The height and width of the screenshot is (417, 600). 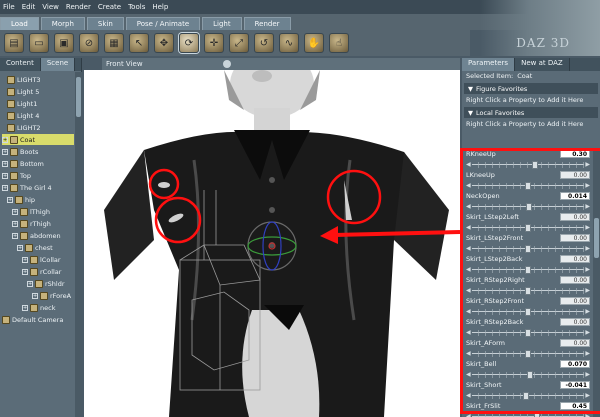 I want to click on menu-item-create: Create, so click(x=109, y=7).